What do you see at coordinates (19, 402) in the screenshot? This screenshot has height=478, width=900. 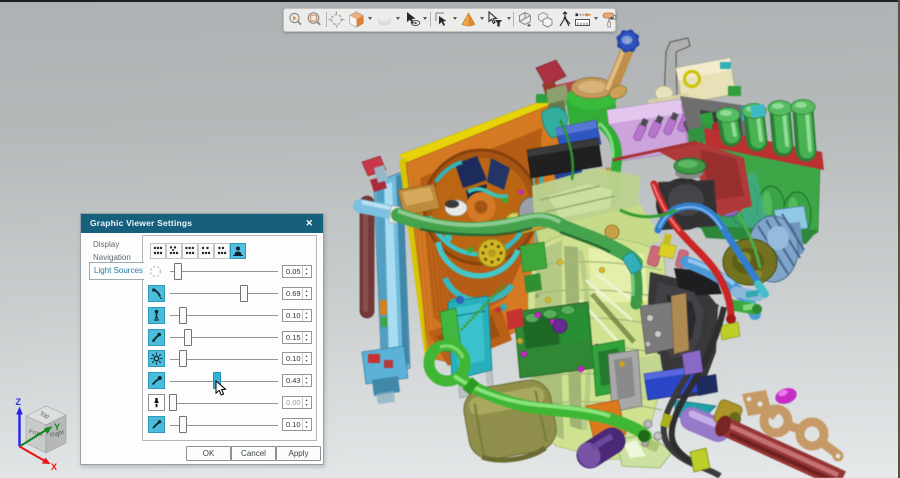 I see `svg-text: Z` at bounding box center [19, 402].